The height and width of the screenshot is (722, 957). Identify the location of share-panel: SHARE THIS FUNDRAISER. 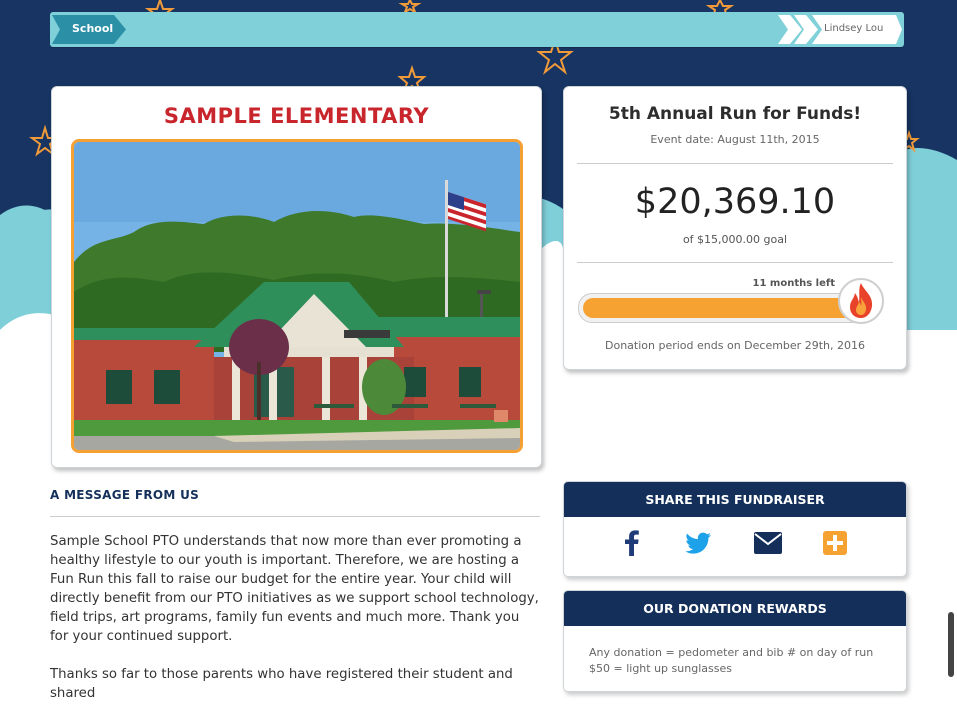
(735, 529).